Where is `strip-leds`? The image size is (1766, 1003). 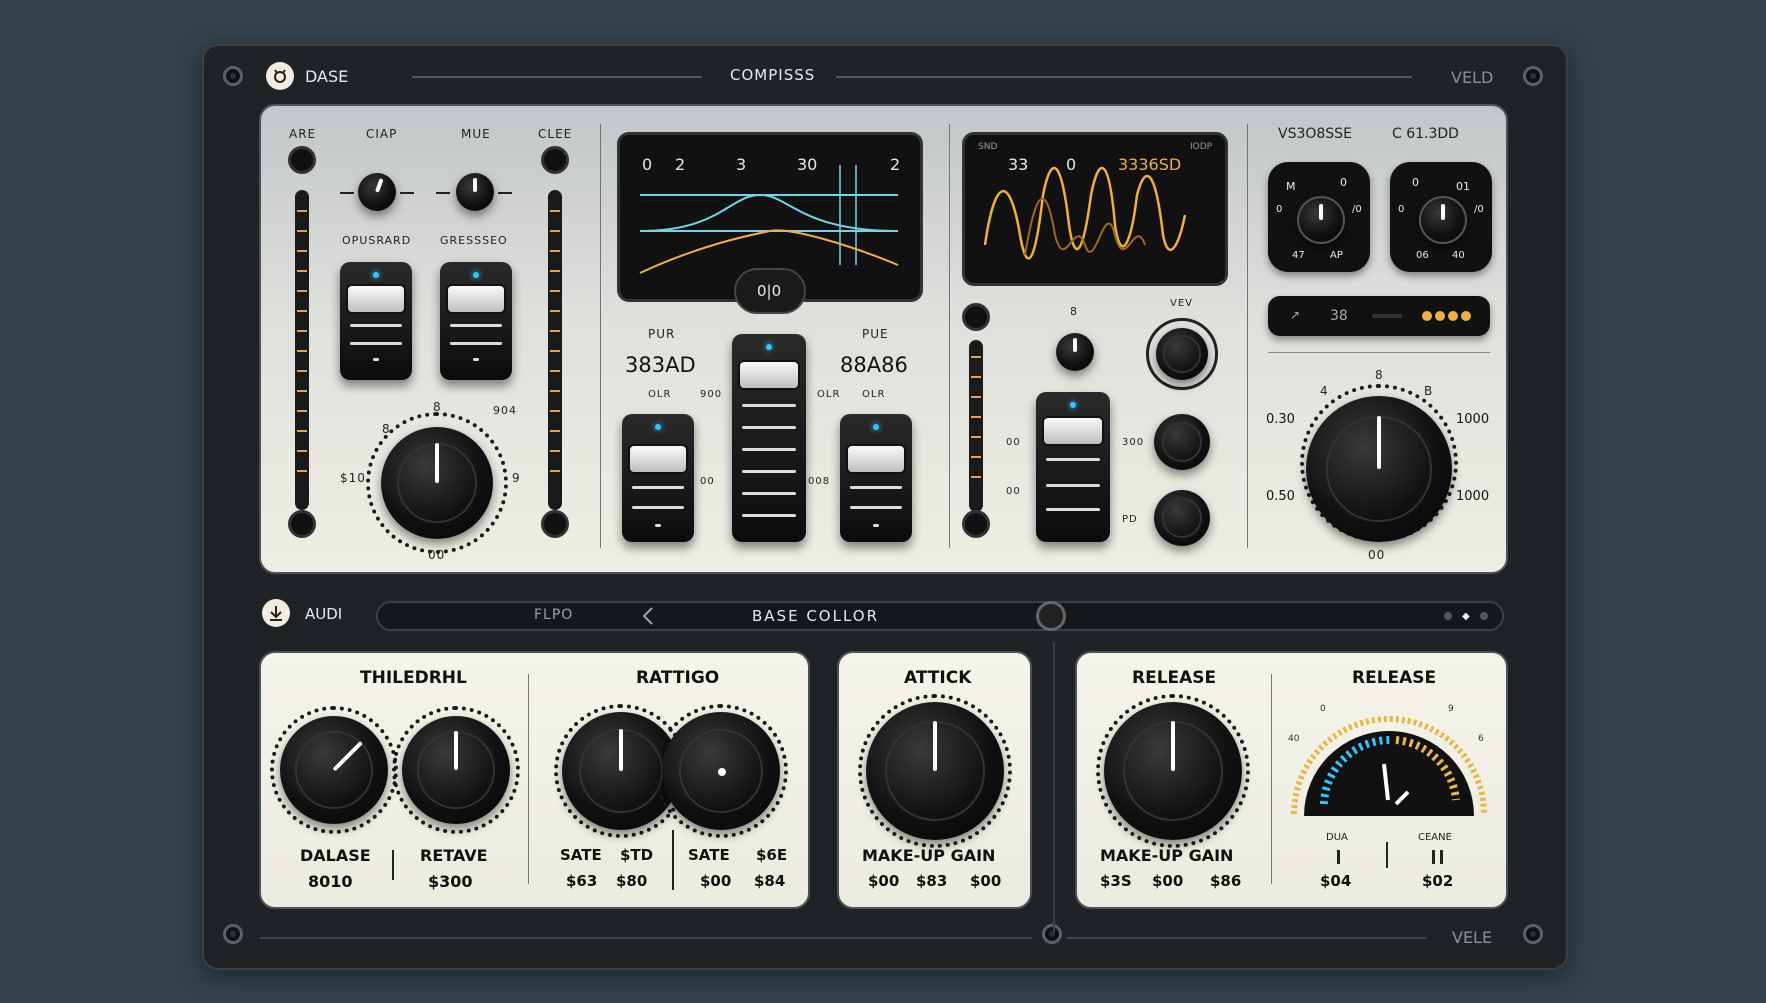 strip-leds is located at coordinates (1447, 316).